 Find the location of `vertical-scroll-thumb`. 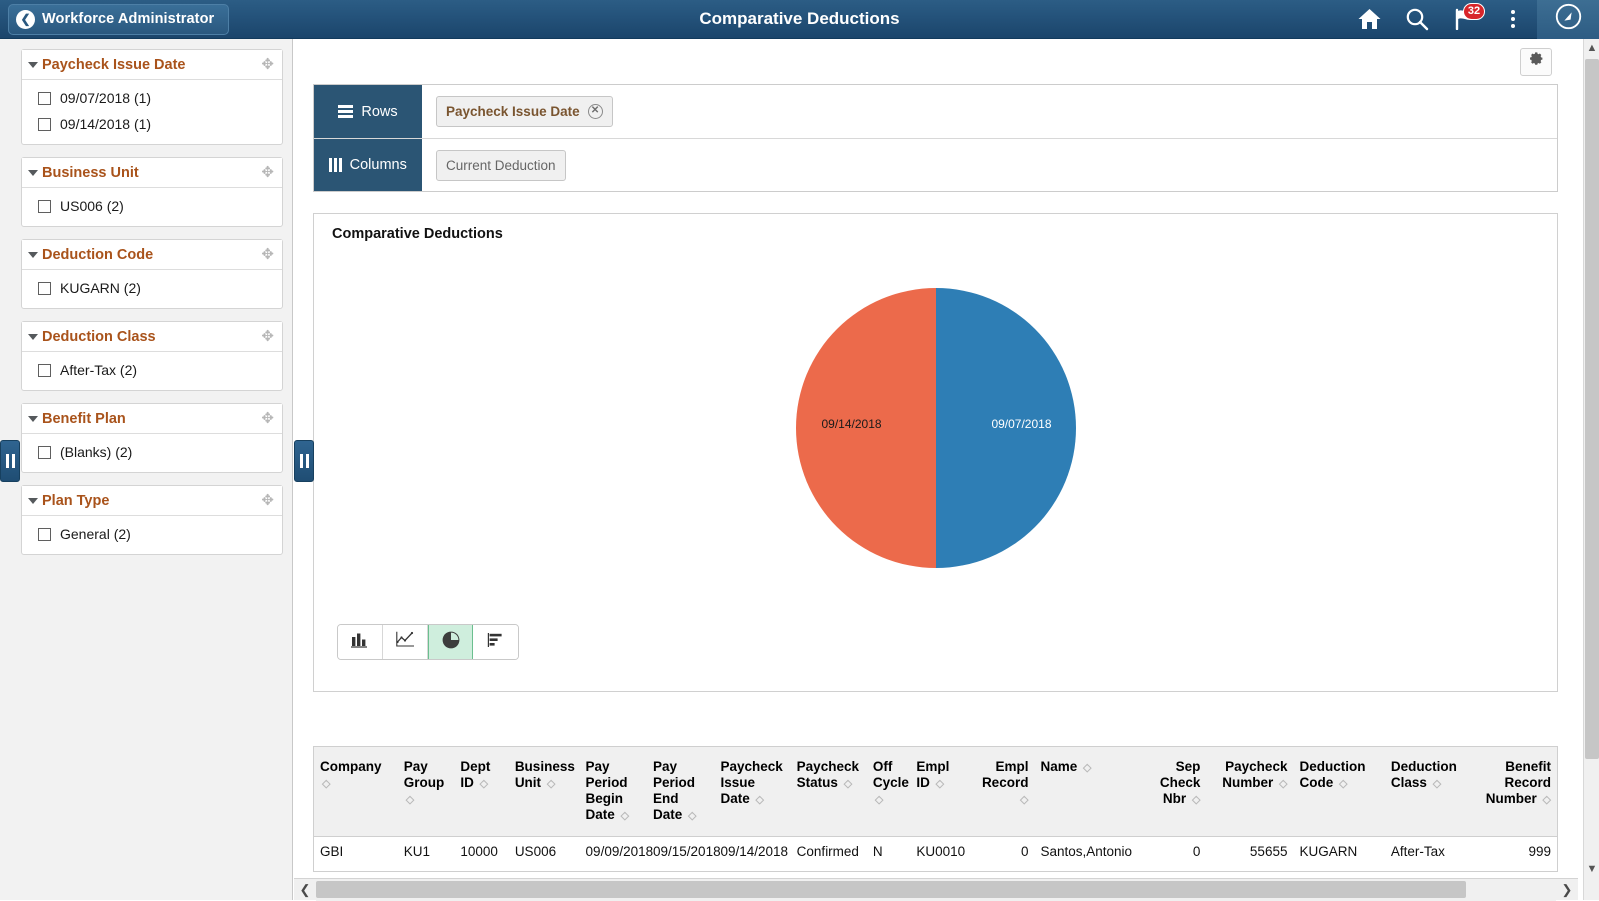

vertical-scroll-thumb is located at coordinates (1592, 409).